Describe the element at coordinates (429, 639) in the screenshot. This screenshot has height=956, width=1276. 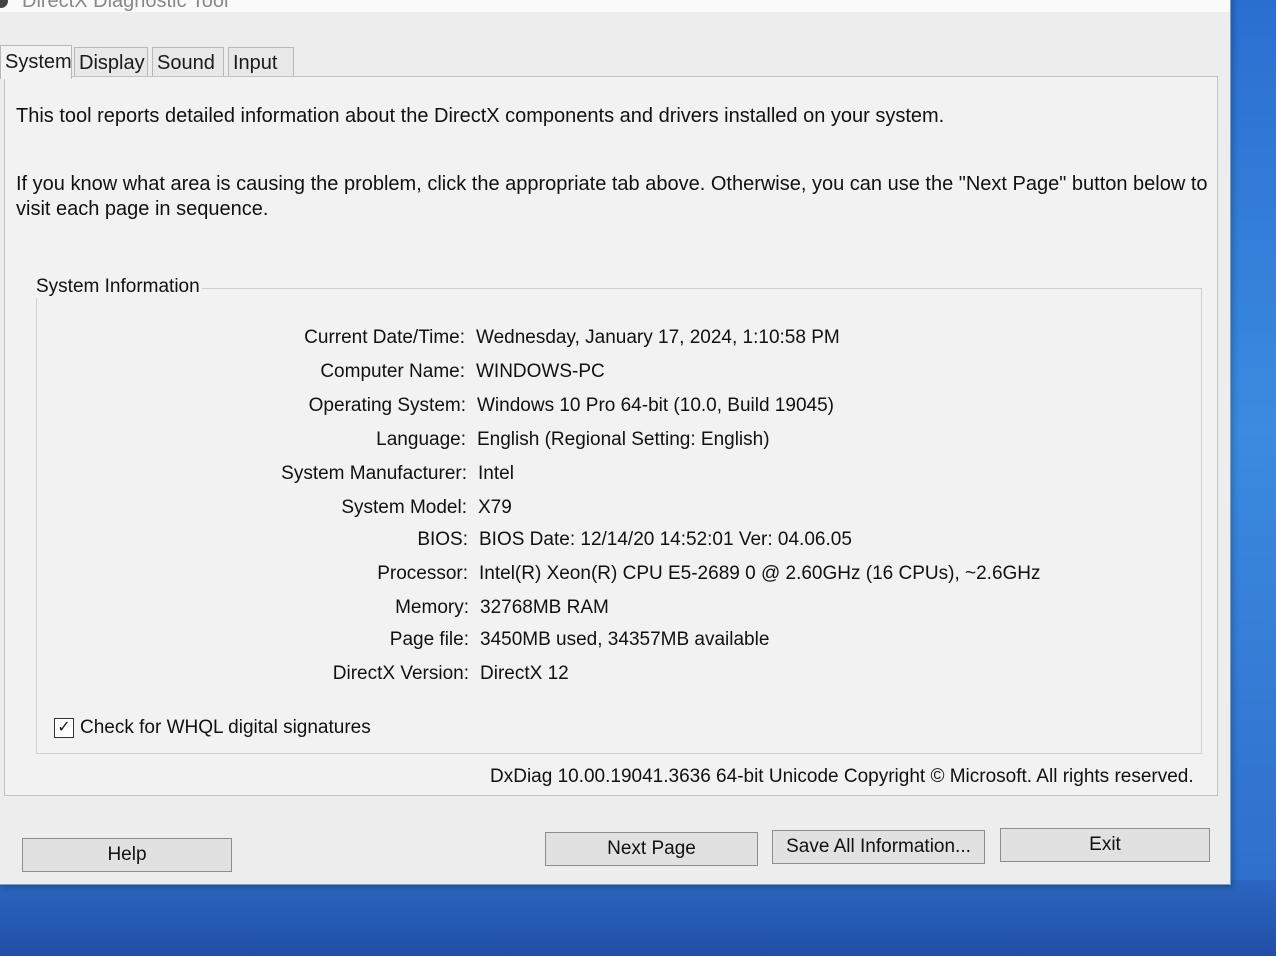
I see `info-label: Page file:` at that location.